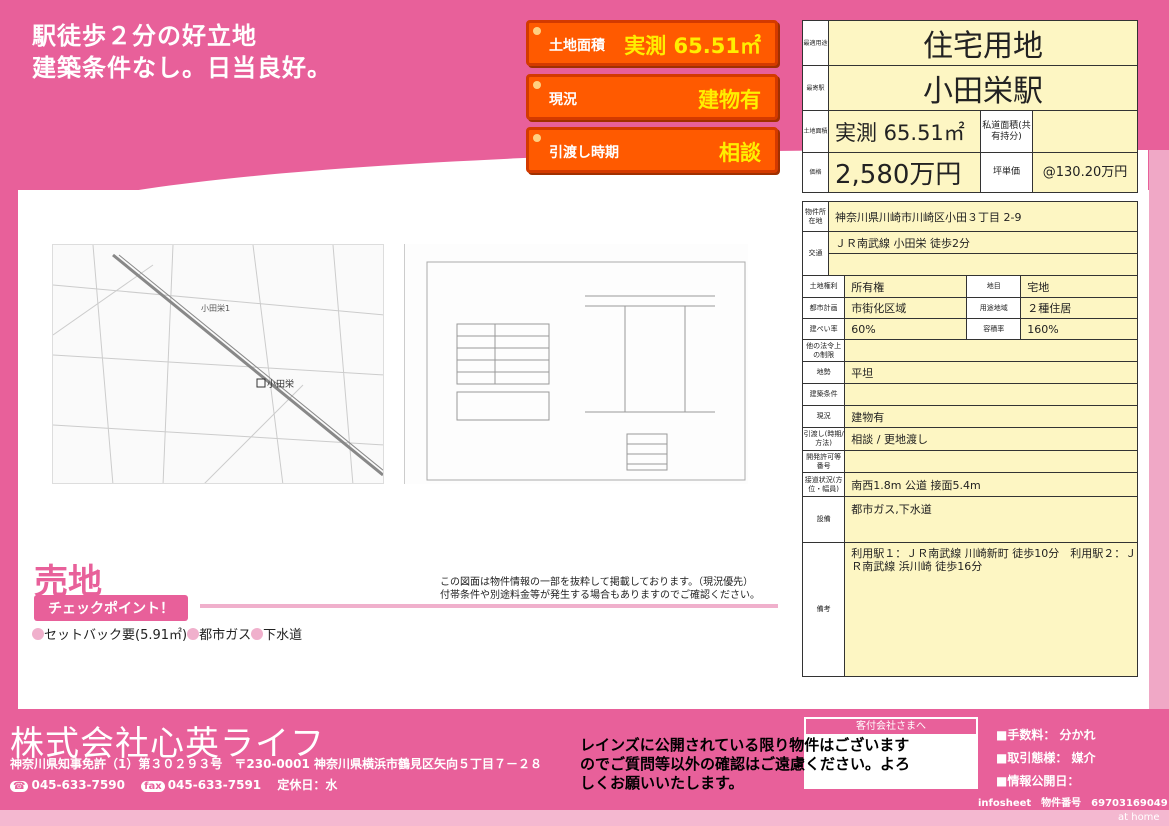 Image resolution: width=1169 pixels, height=826 pixels. I want to click on address-label: 物件所在地, so click(815, 216).